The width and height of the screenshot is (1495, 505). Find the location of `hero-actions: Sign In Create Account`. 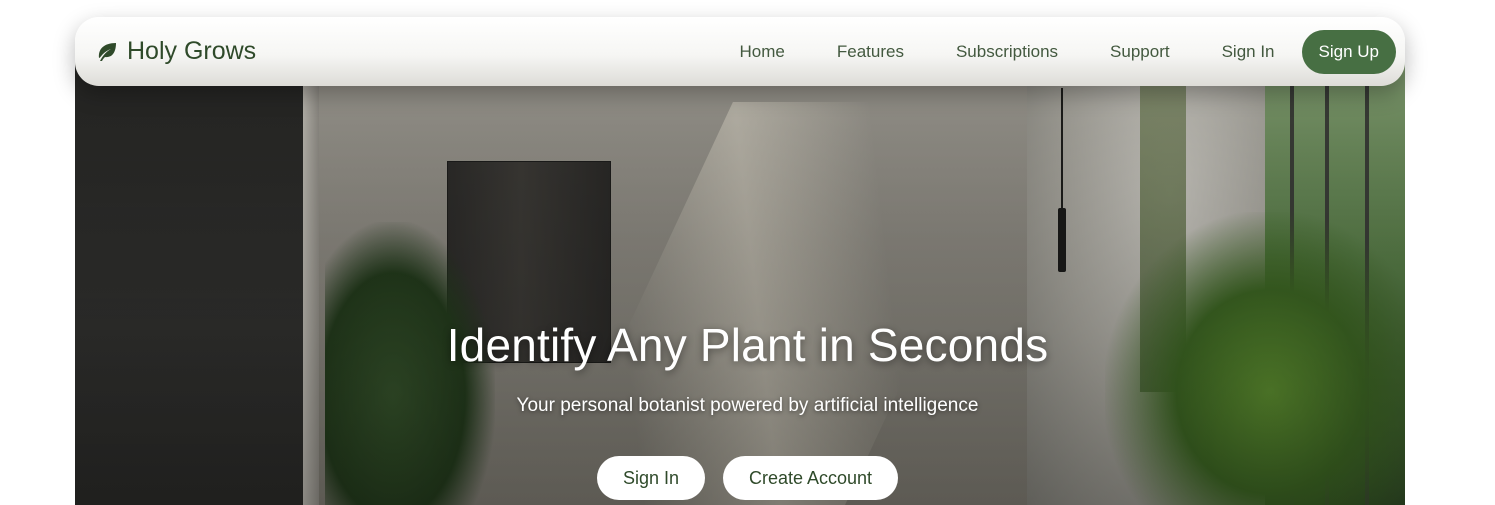

hero-actions: Sign In Create Account is located at coordinates (747, 478).